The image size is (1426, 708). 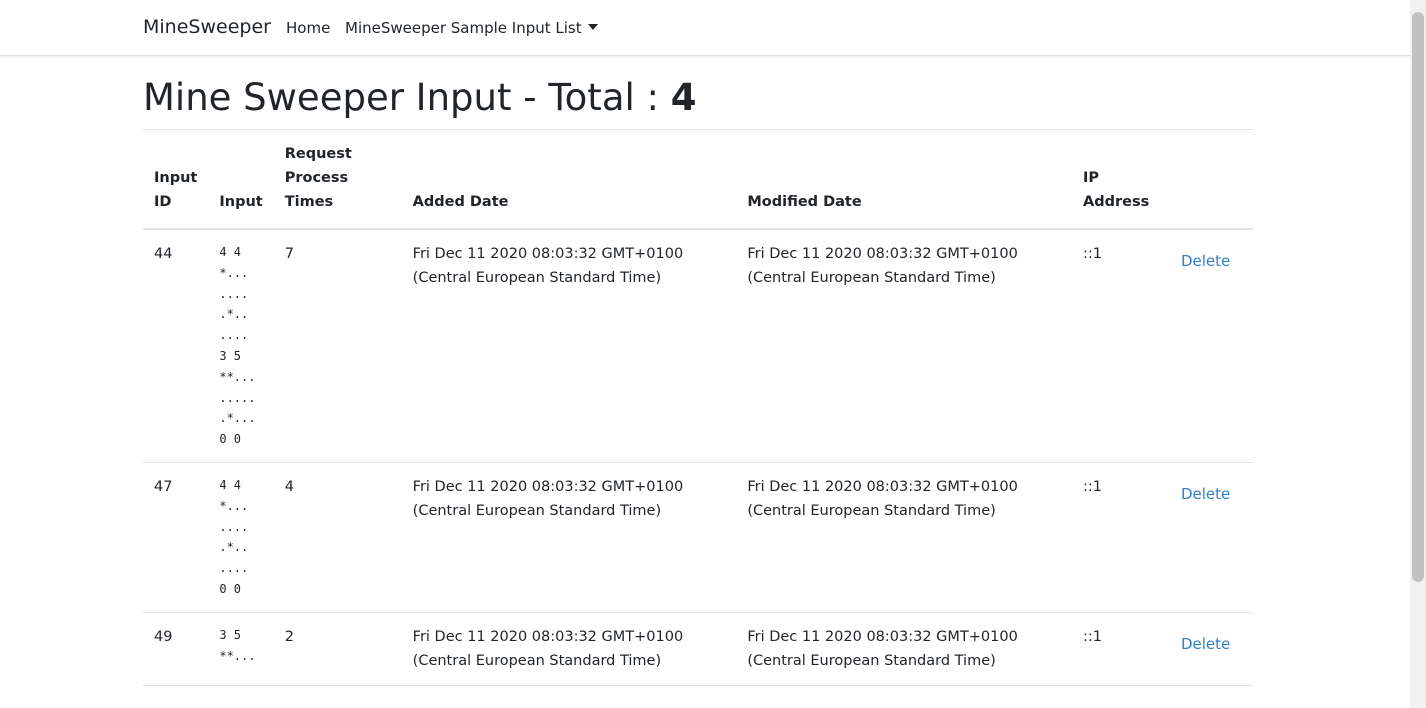 What do you see at coordinates (316, 178) in the screenshot?
I see `header-times-line-2: Process` at bounding box center [316, 178].